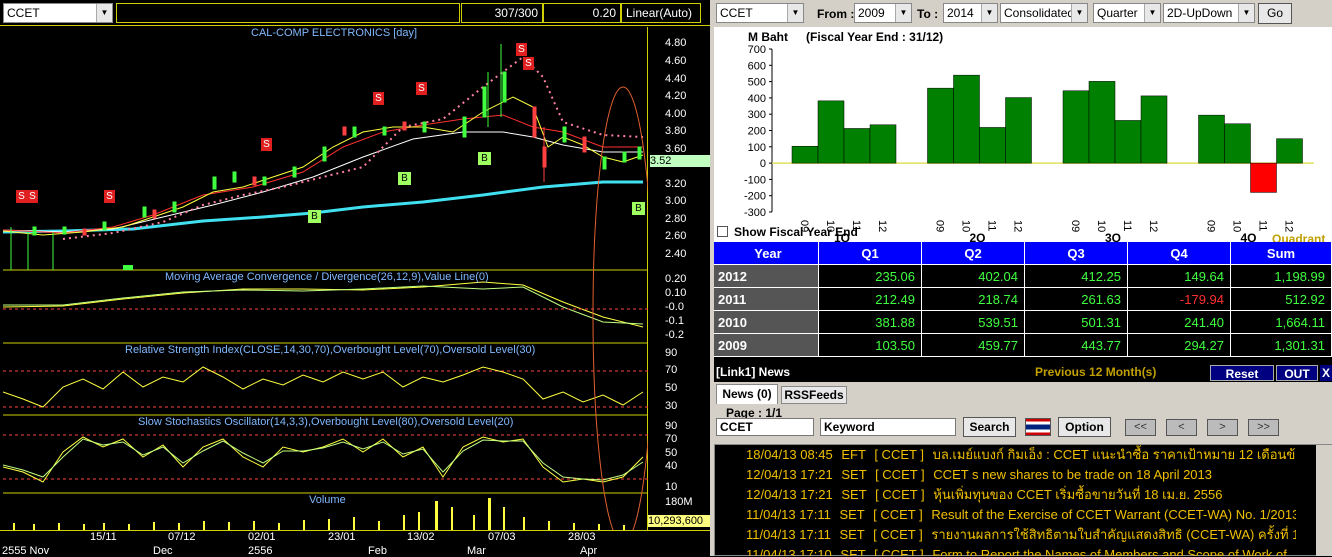  I want to click on next-page-button: >, so click(1222, 427).